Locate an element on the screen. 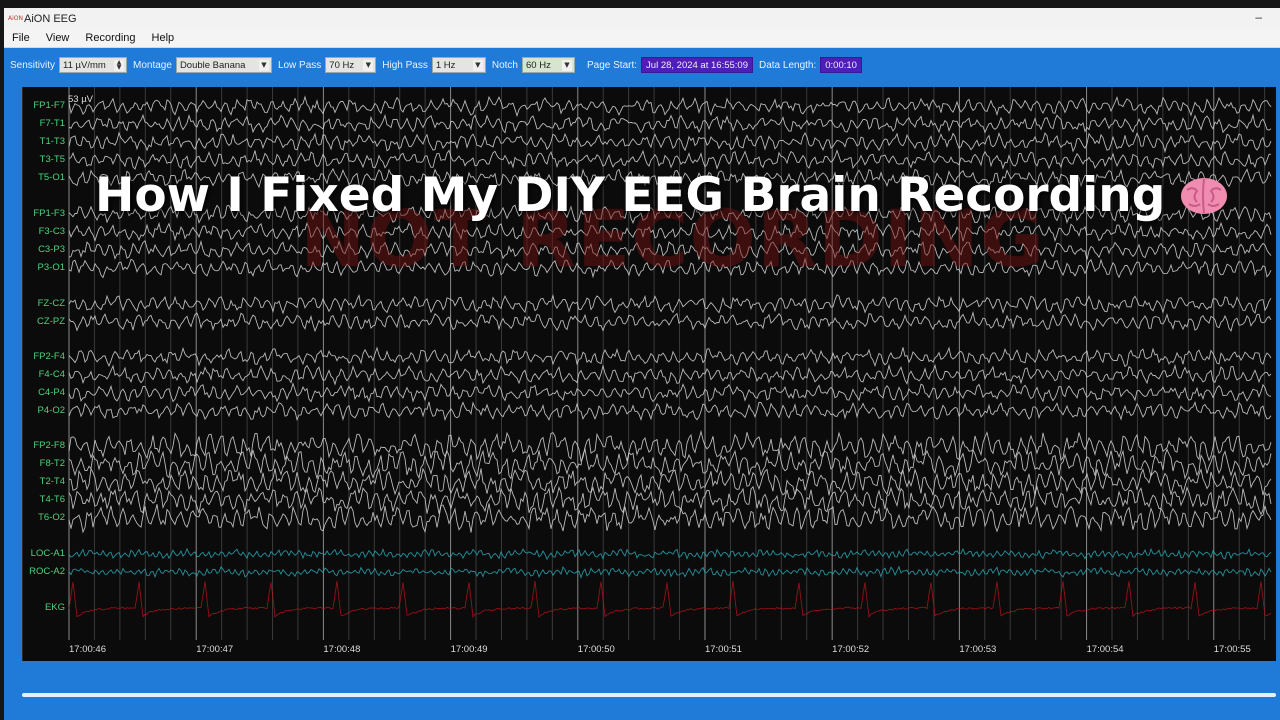 The width and height of the screenshot is (1280, 720). montage-value: Double Banana is located at coordinates (212, 65).